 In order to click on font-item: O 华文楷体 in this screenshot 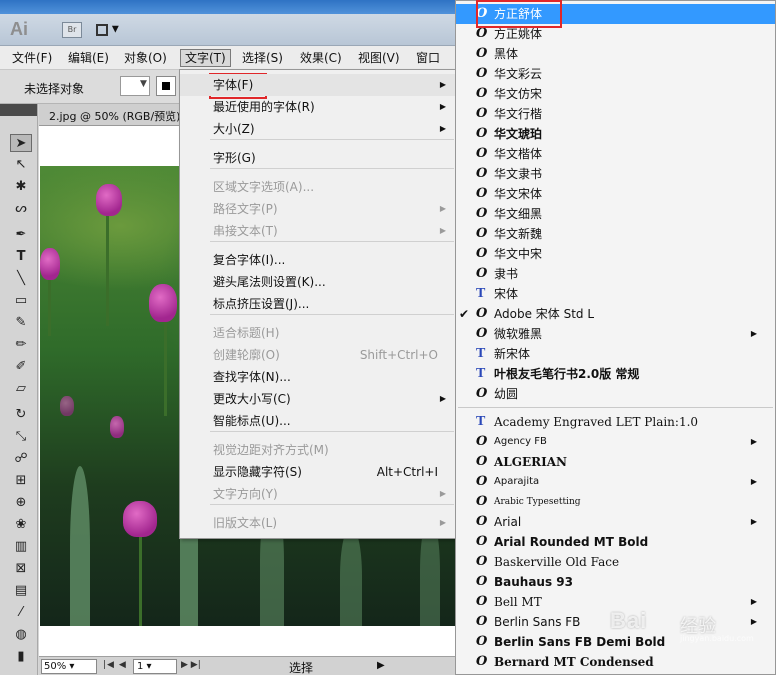, I will do `click(615, 154)`.